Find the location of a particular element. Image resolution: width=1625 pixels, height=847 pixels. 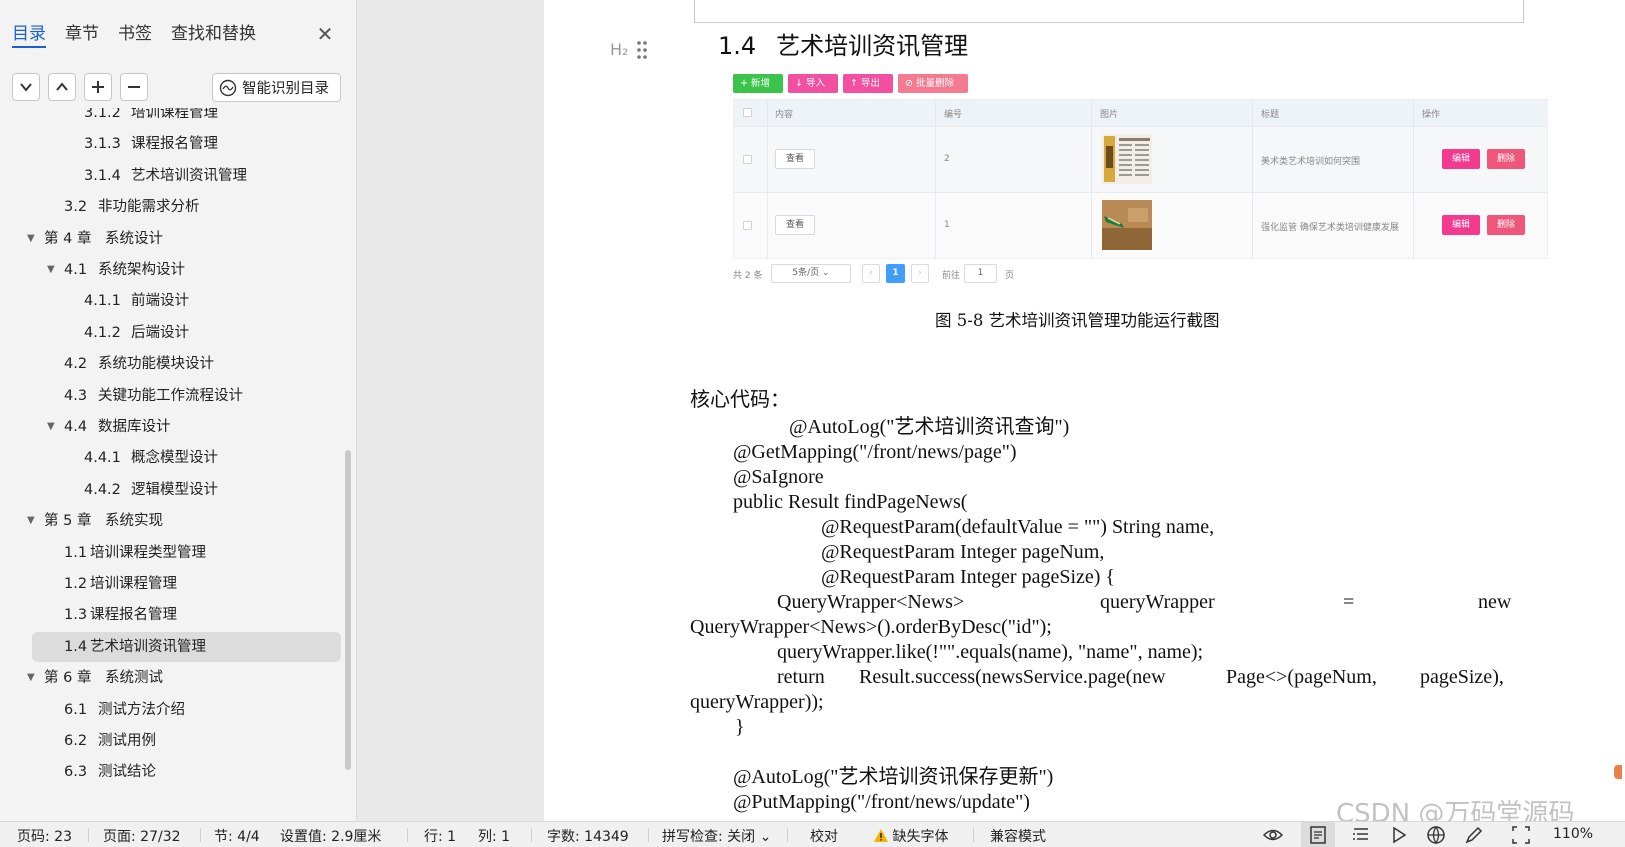

status-compat-mode: 兼容模式 is located at coordinates (1018, 836).